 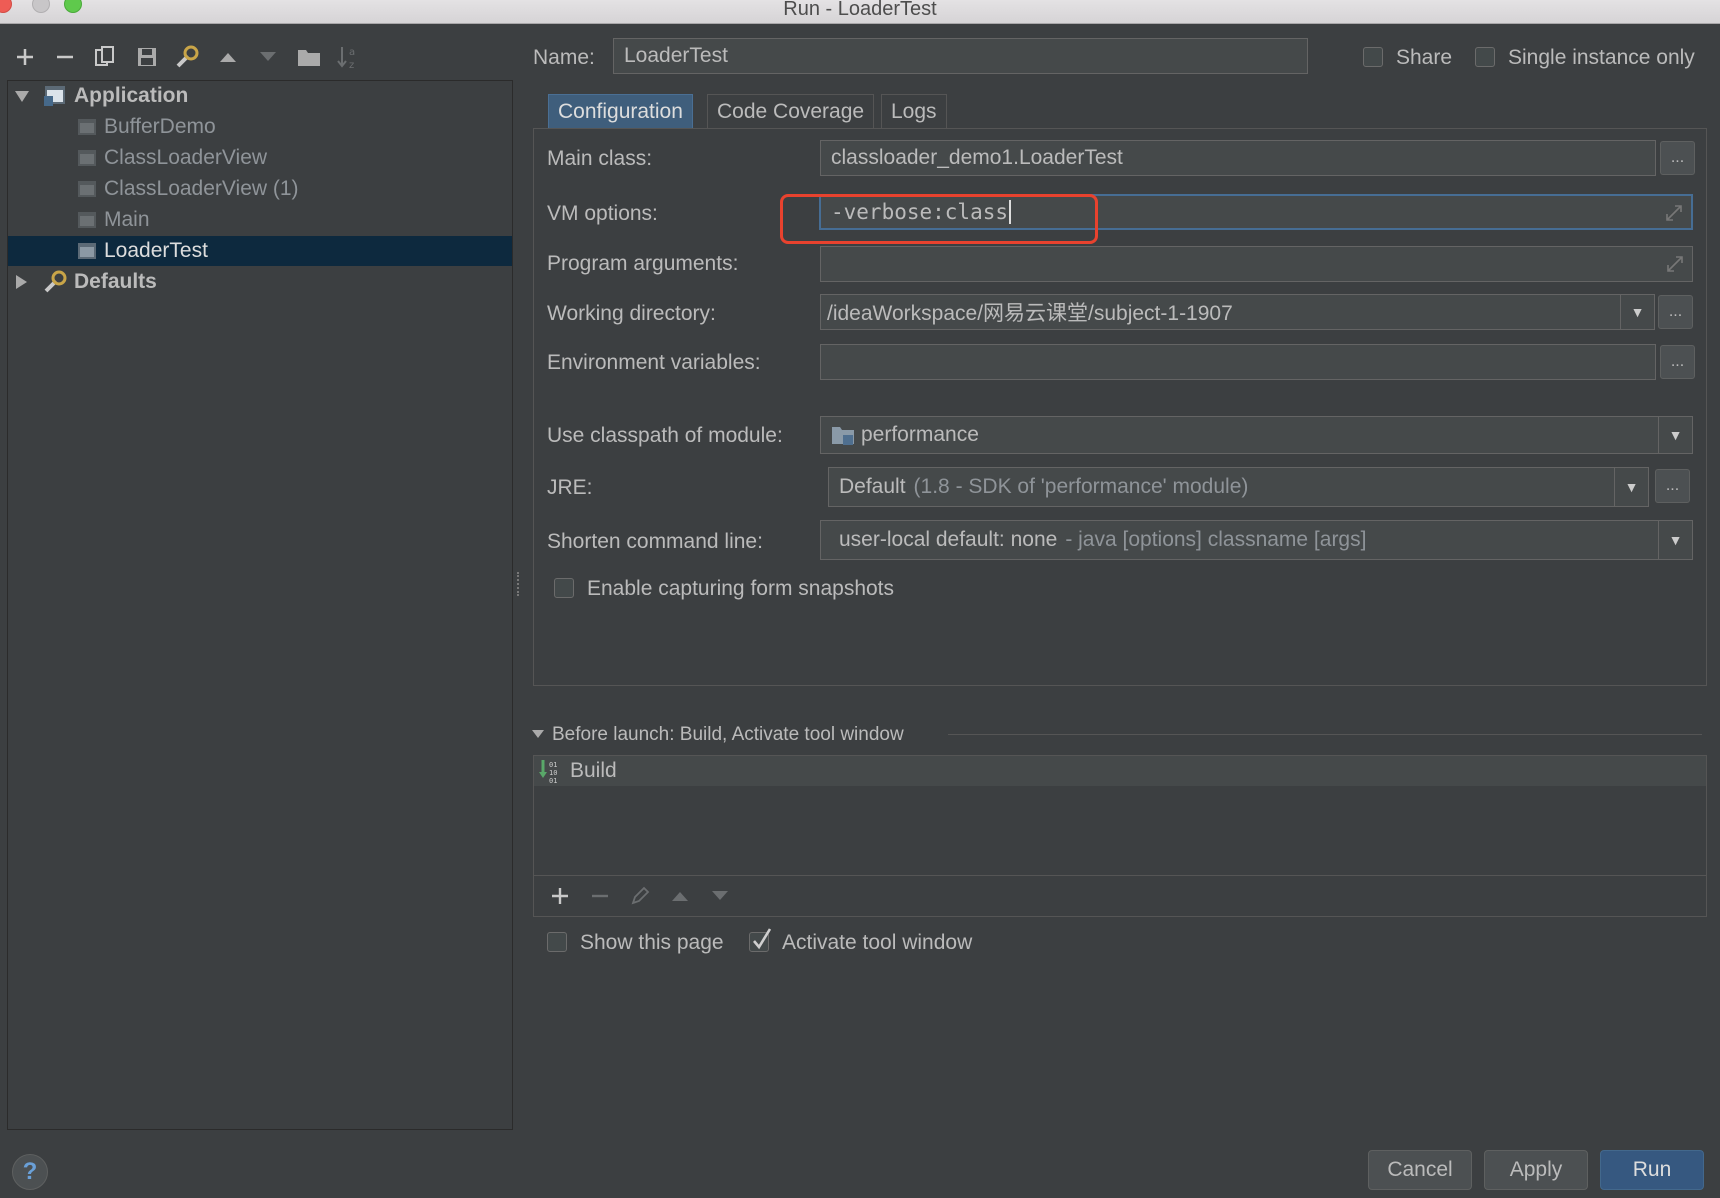 I want to click on share-checkbox, so click(x=1373, y=57).